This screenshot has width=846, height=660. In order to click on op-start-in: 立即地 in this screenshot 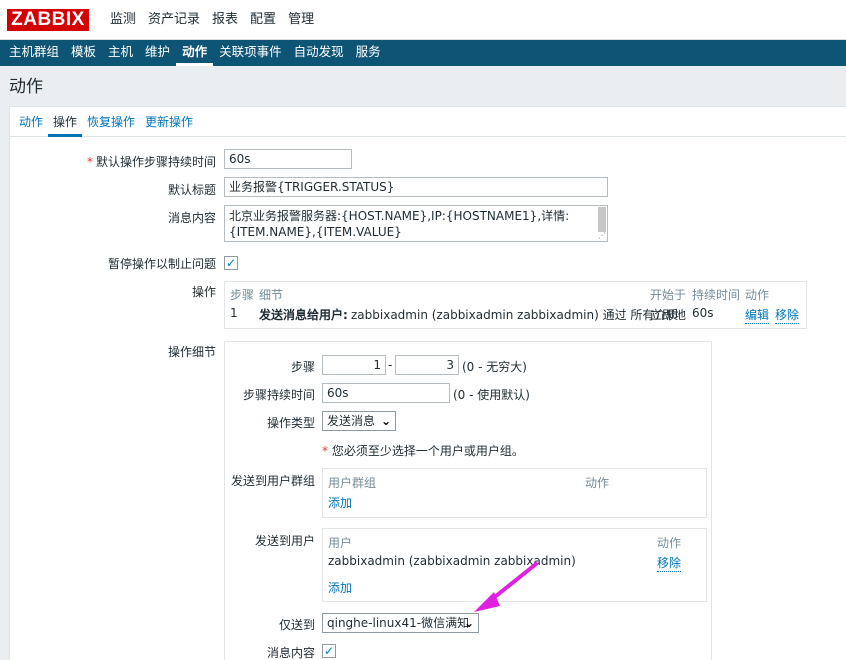, I will do `click(668, 315)`.